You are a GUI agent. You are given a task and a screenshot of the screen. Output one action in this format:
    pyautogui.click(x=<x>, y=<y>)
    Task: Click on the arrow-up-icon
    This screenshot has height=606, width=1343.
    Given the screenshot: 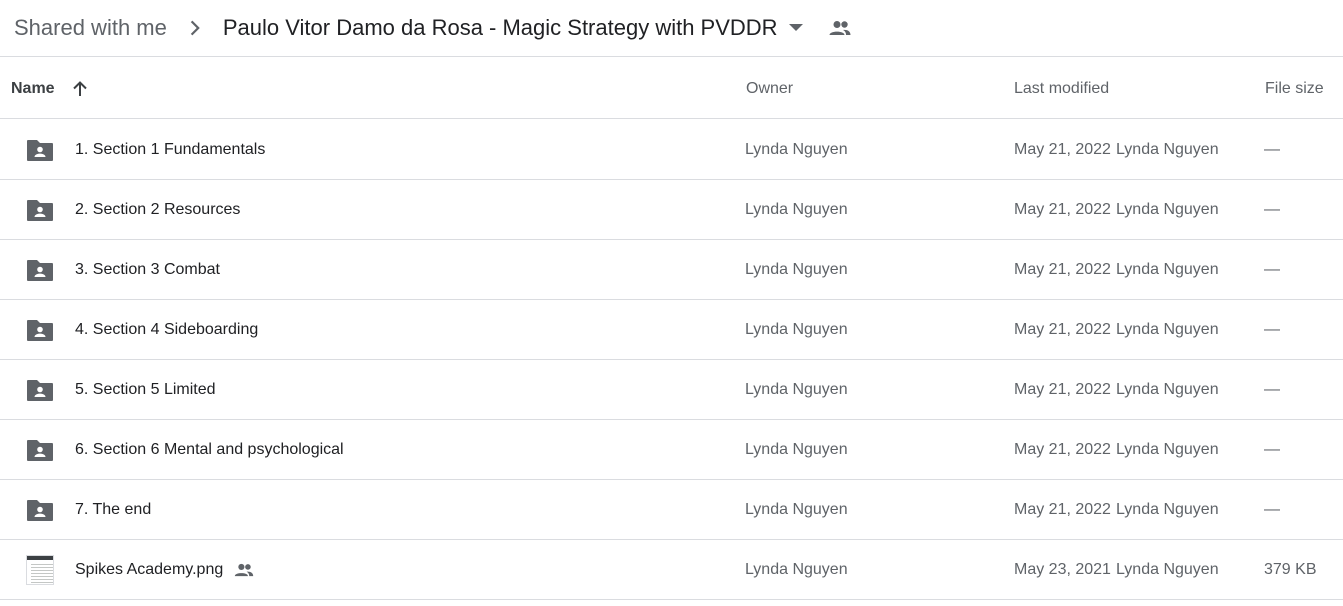 What is the action you would take?
    pyautogui.click(x=80, y=89)
    